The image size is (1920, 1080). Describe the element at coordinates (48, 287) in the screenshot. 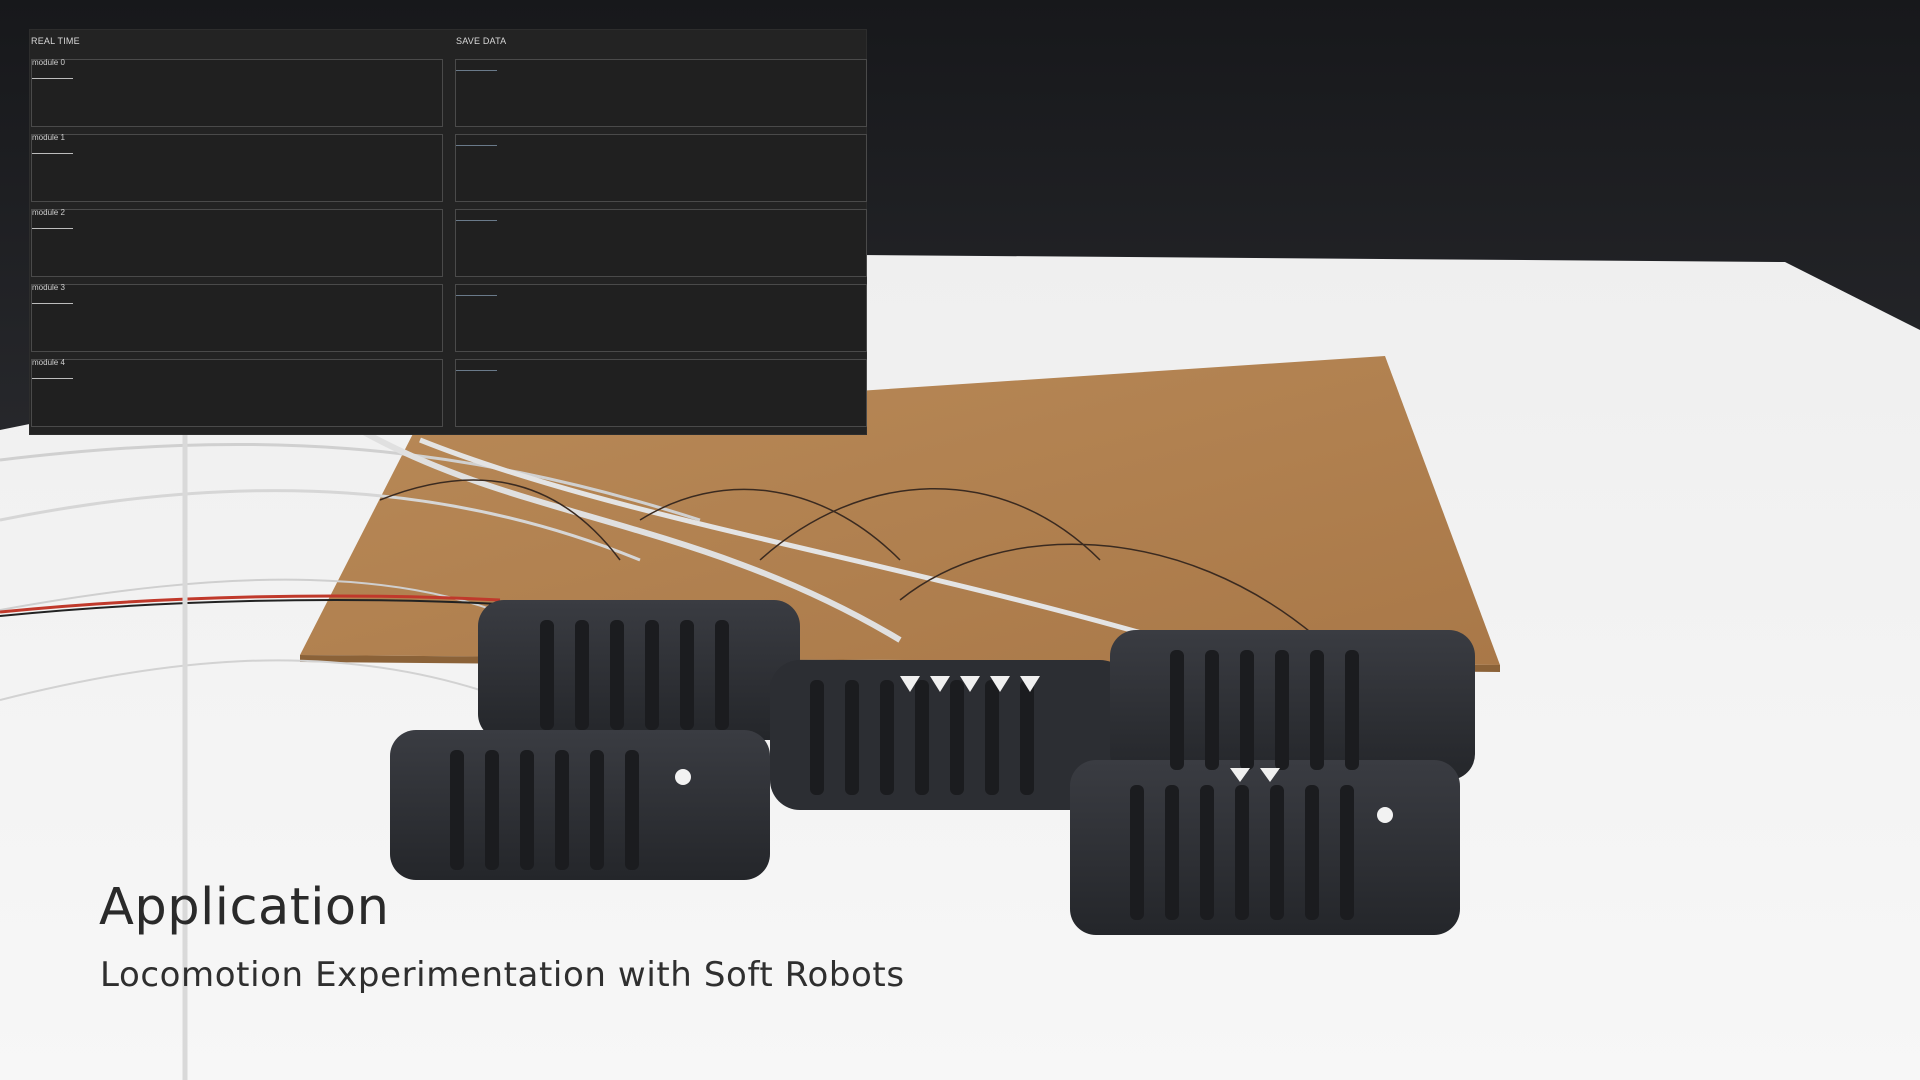

I see `plot-label: module 3` at that location.